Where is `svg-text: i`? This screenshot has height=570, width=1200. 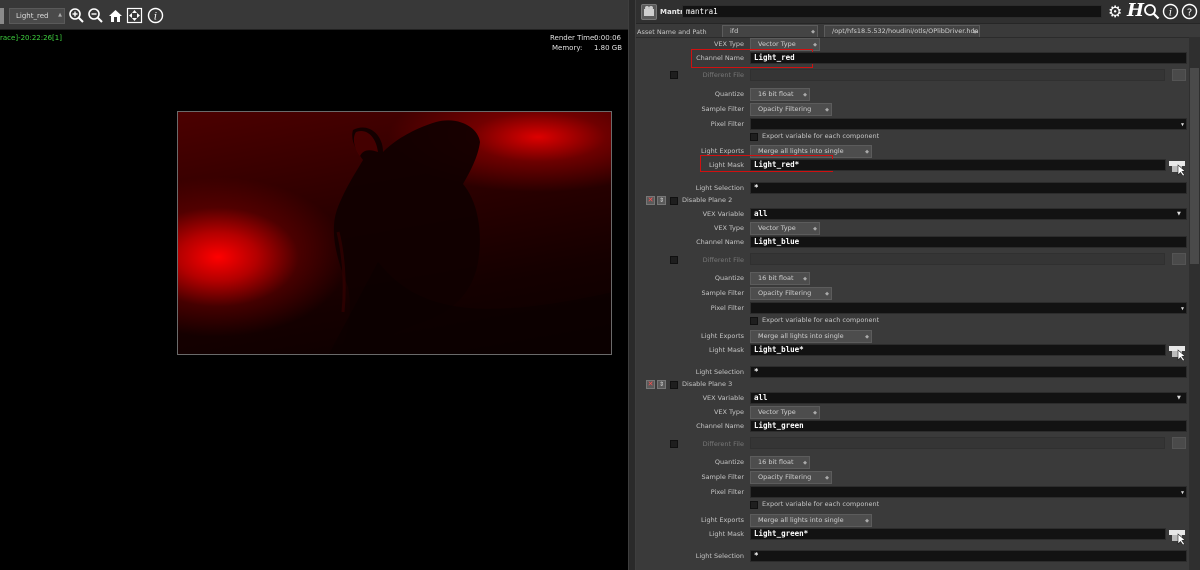 svg-text: i is located at coordinates (155, 17).